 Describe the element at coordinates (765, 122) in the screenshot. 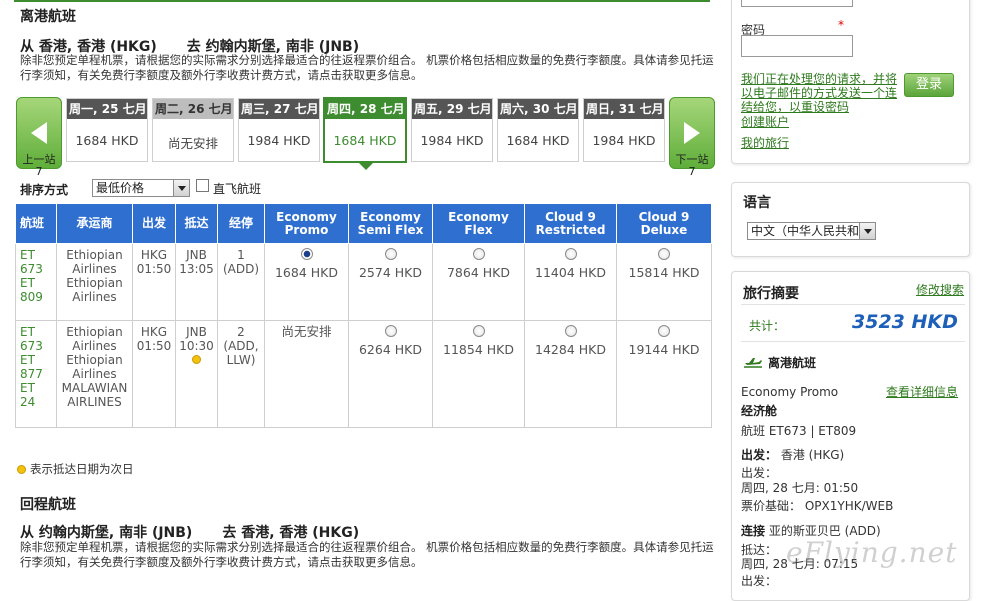

I see `create-account-link: 创建账户` at that location.